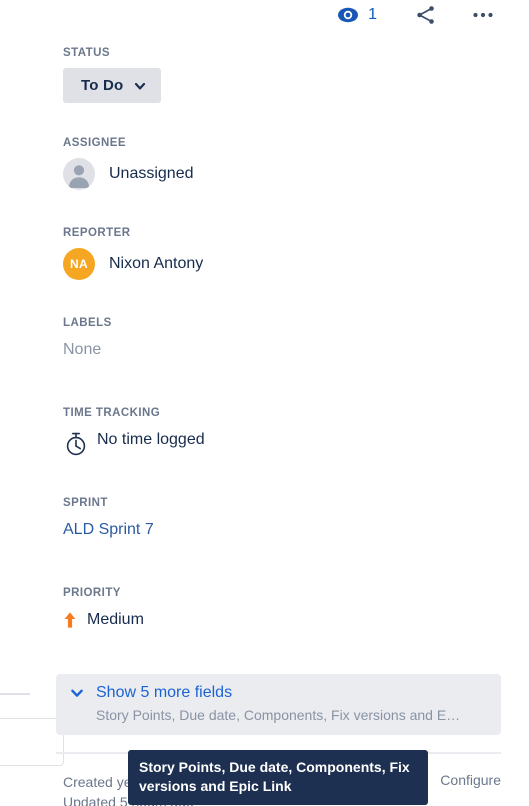  What do you see at coordinates (348, 15) in the screenshot?
I see `eye-icon` at bounding box center [348, 15].